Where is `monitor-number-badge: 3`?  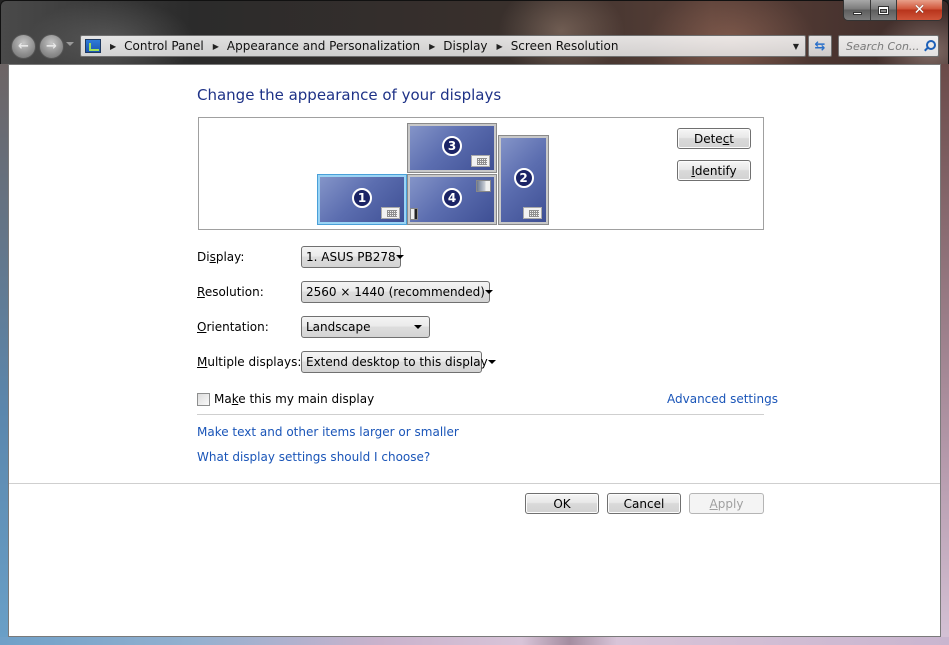
monitor-number-badge: 3 is located at coordinates (452, 146).